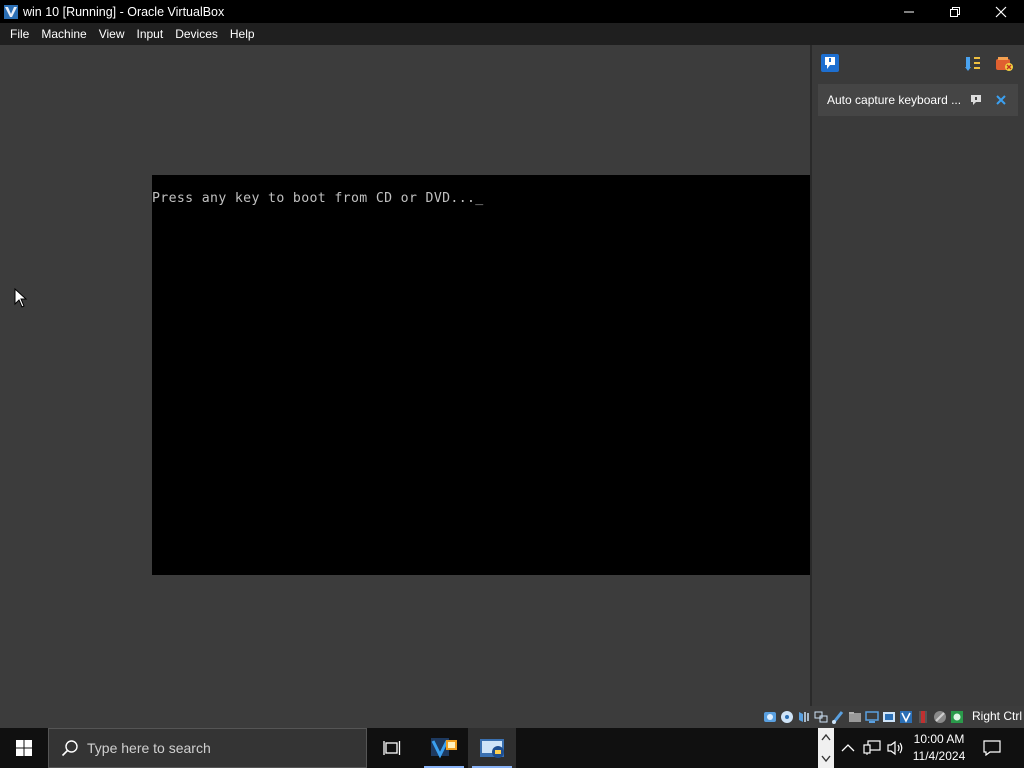  Describe the element at coordinates (923, 717) in the screenshot. I see `cpu-icon` at that location.